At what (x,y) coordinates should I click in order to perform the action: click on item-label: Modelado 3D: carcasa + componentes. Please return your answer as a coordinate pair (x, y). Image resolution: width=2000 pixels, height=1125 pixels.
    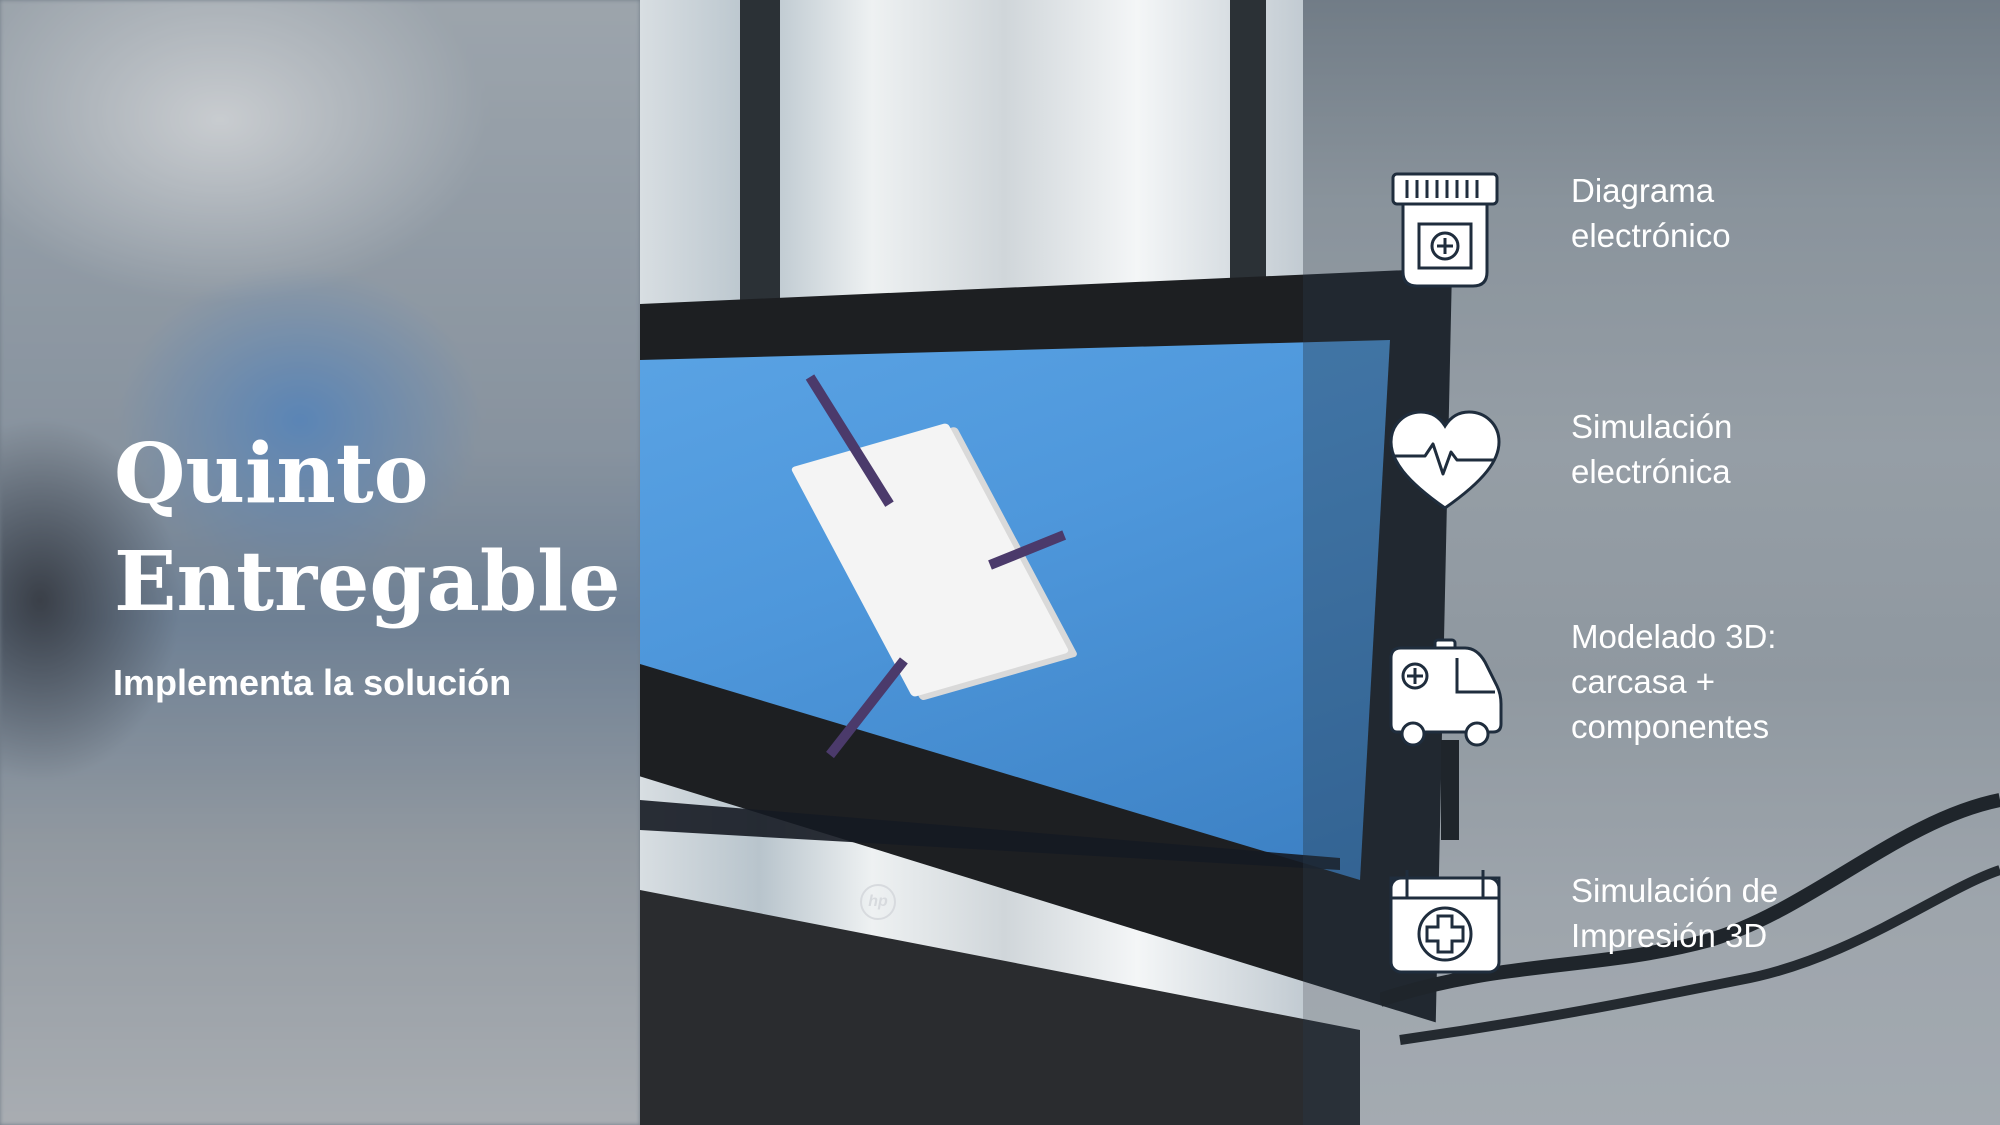
    Looking at the image, I should click on (1674, 681).